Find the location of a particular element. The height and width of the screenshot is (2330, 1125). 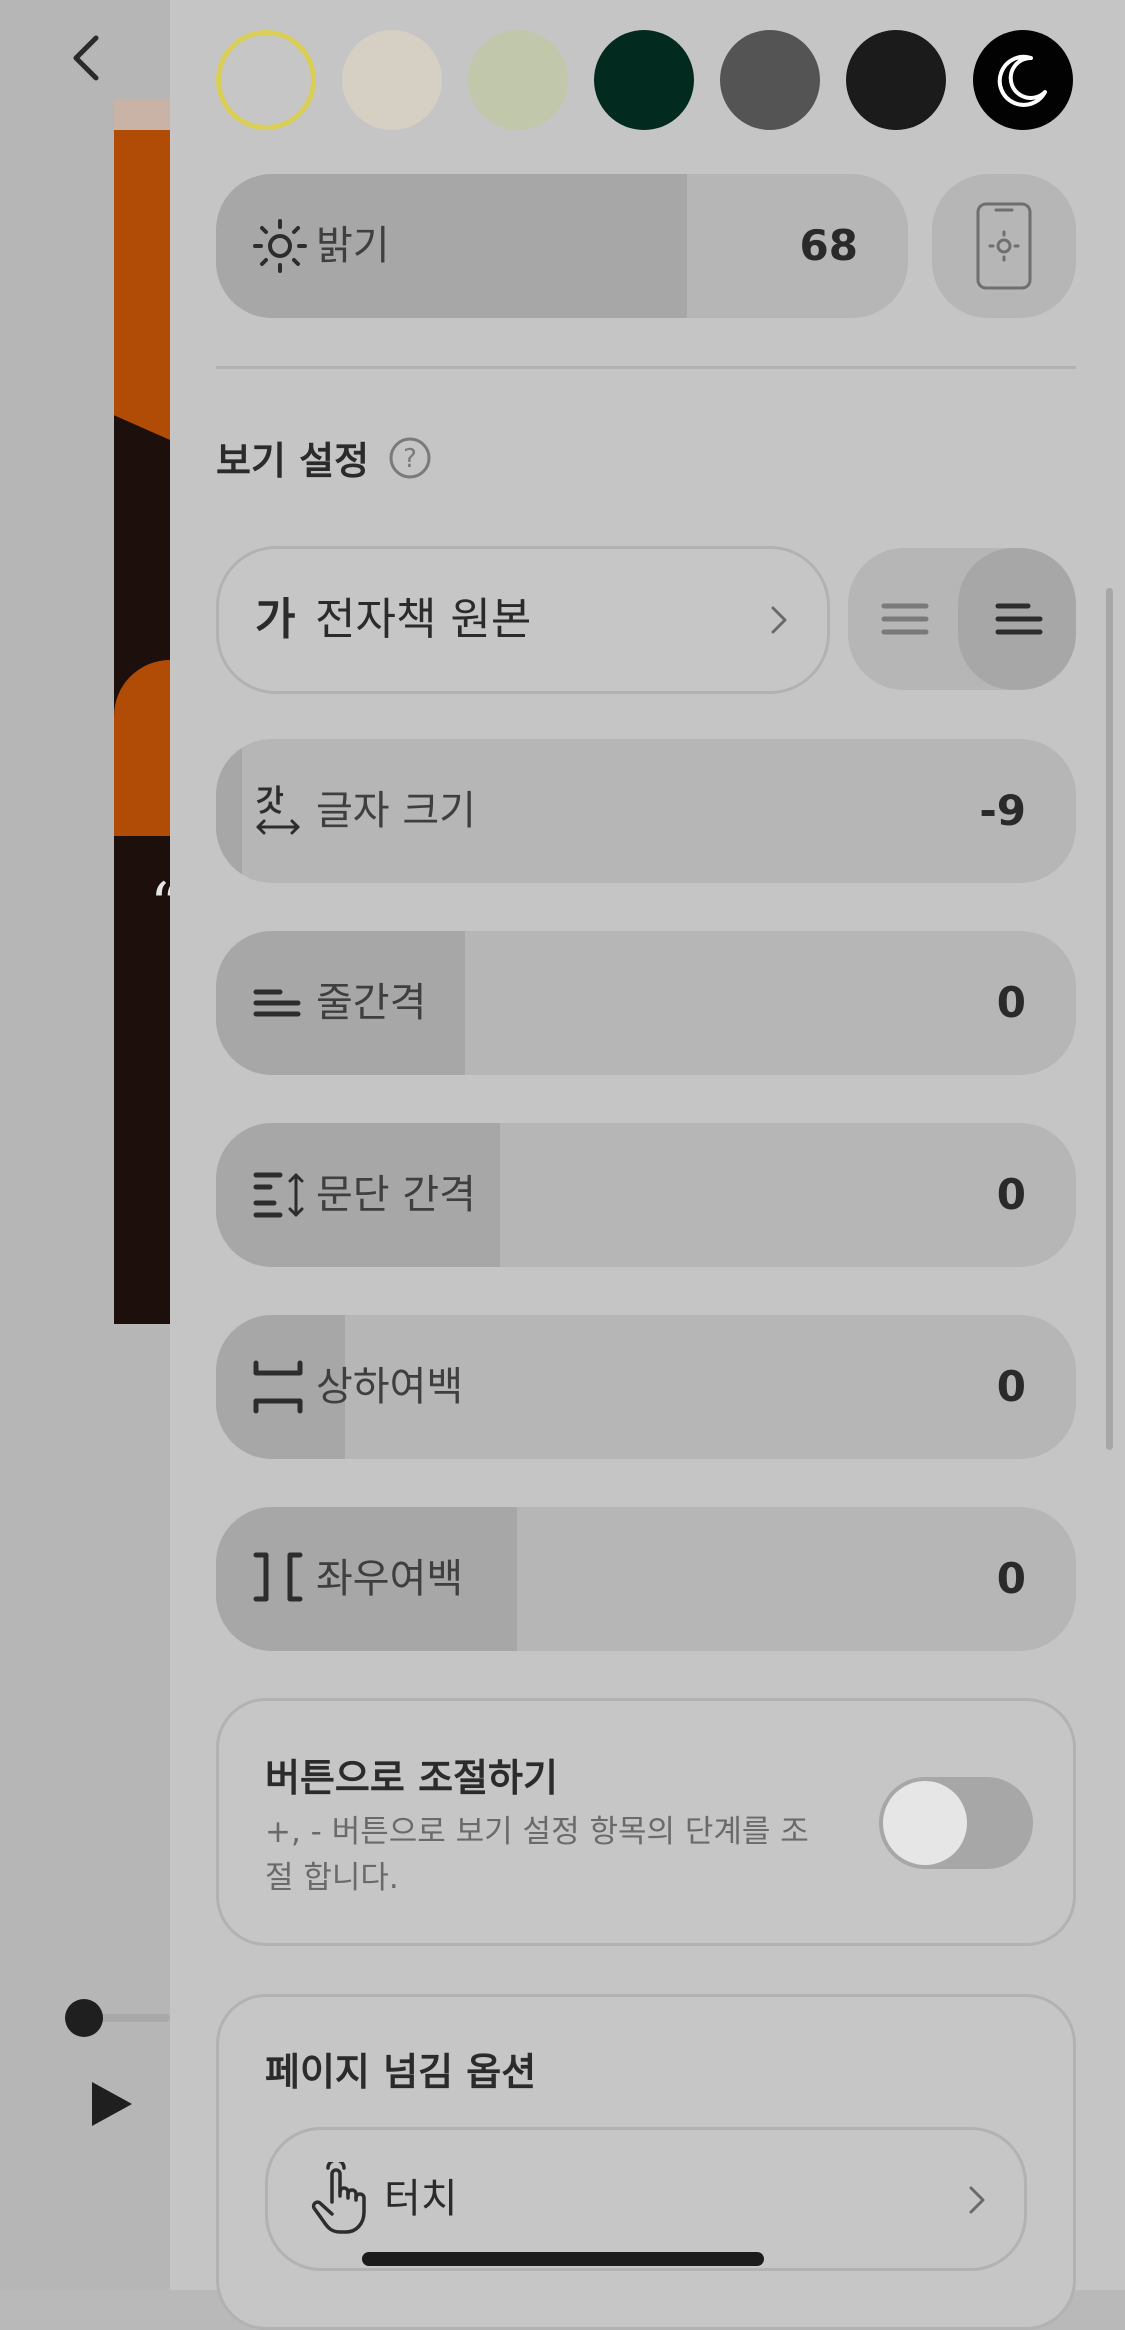

page-turn-card: 페이지 넘김 옵션 터치 is located at coordinates (646, 2162).